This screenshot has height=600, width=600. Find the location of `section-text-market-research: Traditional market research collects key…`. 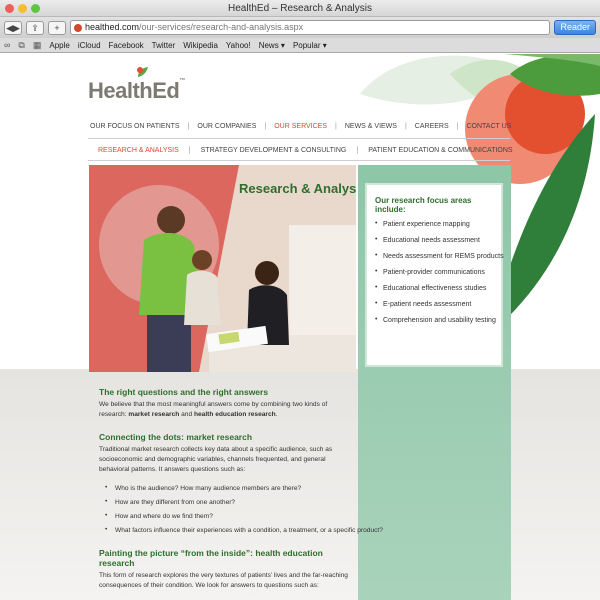

section-text-market-research: Traditional market research collects key… is located at coordinates (216, 459).